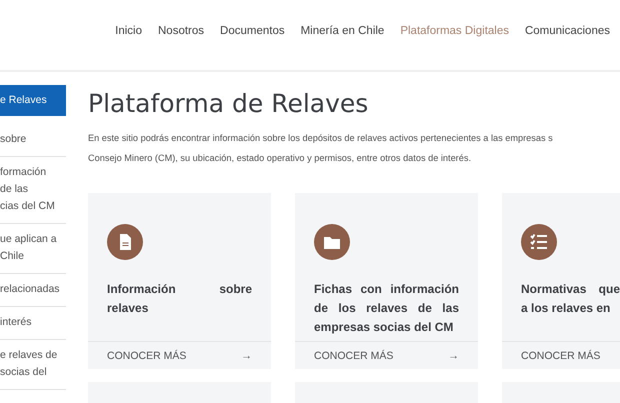  I want to click on sidebar-item: formación de las cias del CM, so click(33, 190).